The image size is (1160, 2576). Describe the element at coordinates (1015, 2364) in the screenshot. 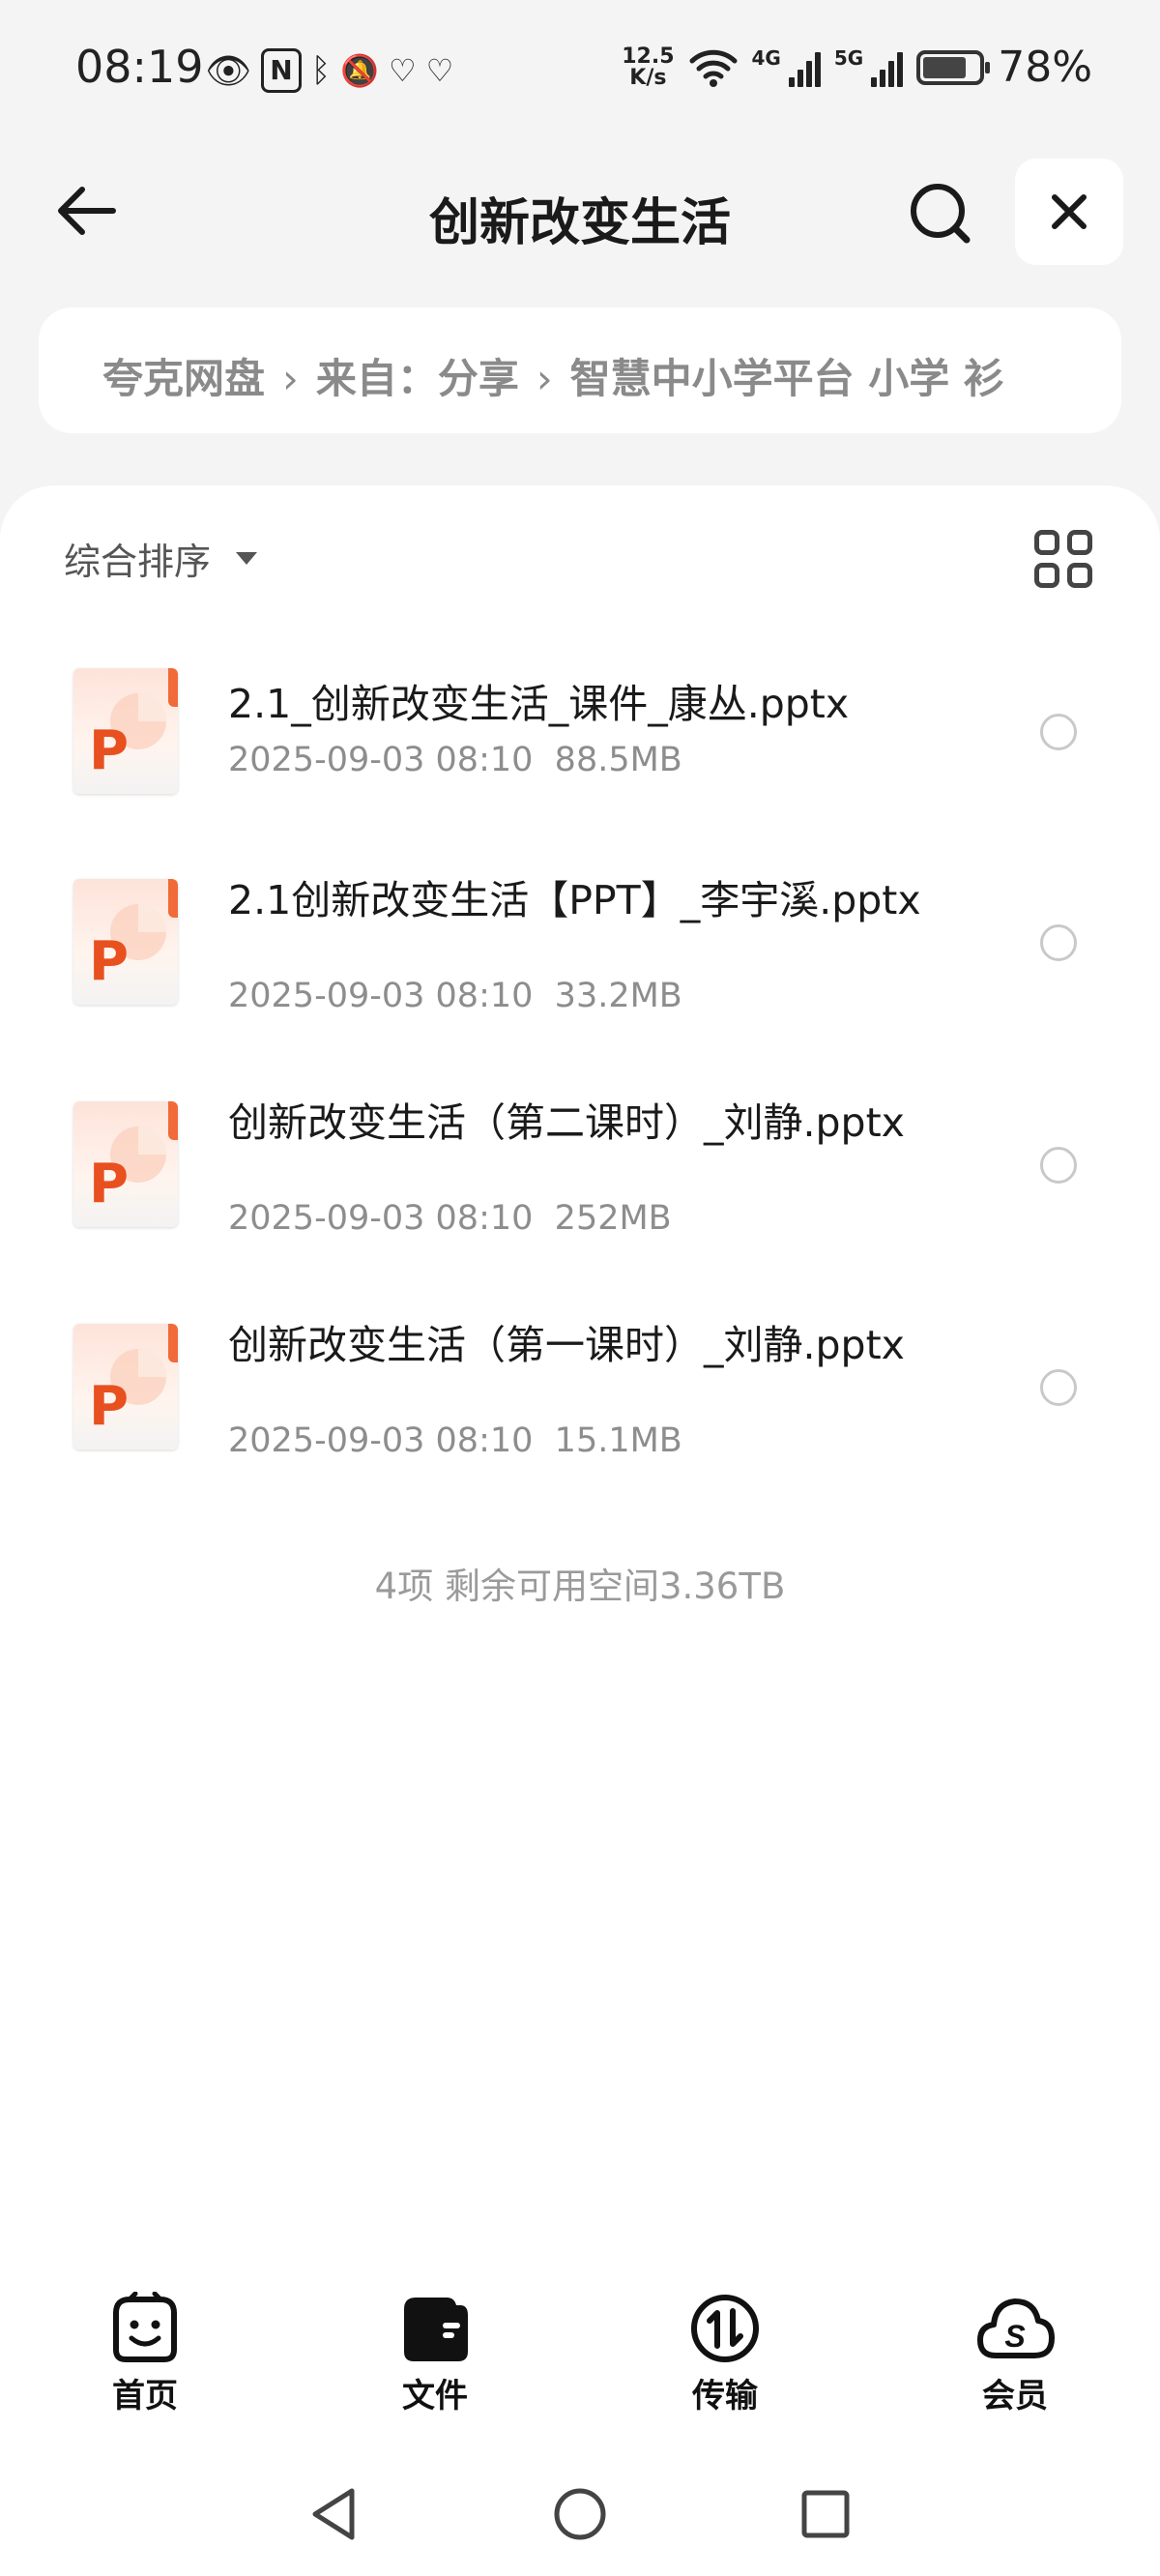

I see `nav-membership: S 会员` at that location.